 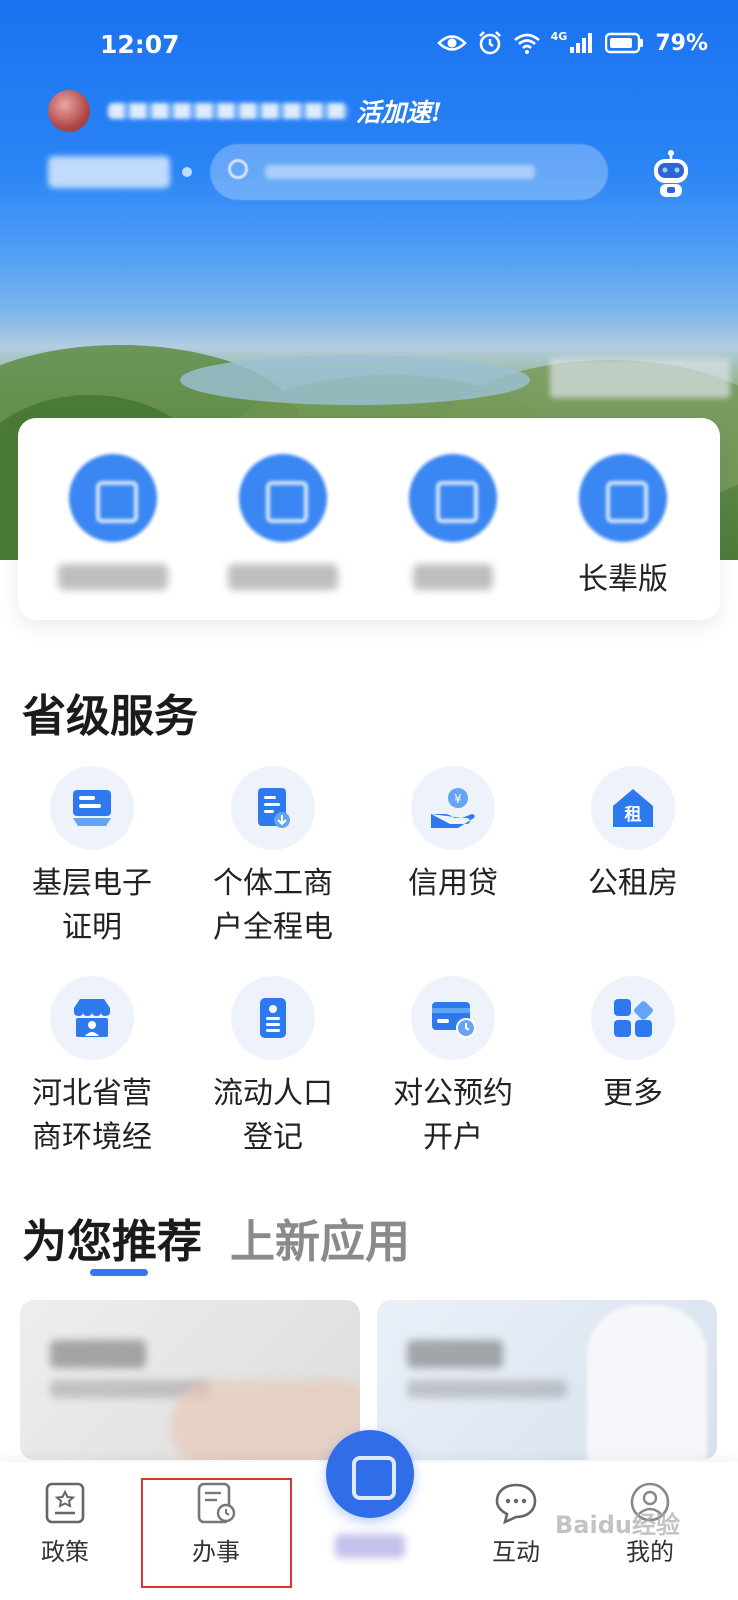 What do you see at coordinates (624, 43) in the screenshot?
I see `battery-icon` at bounding box center [624, 43].